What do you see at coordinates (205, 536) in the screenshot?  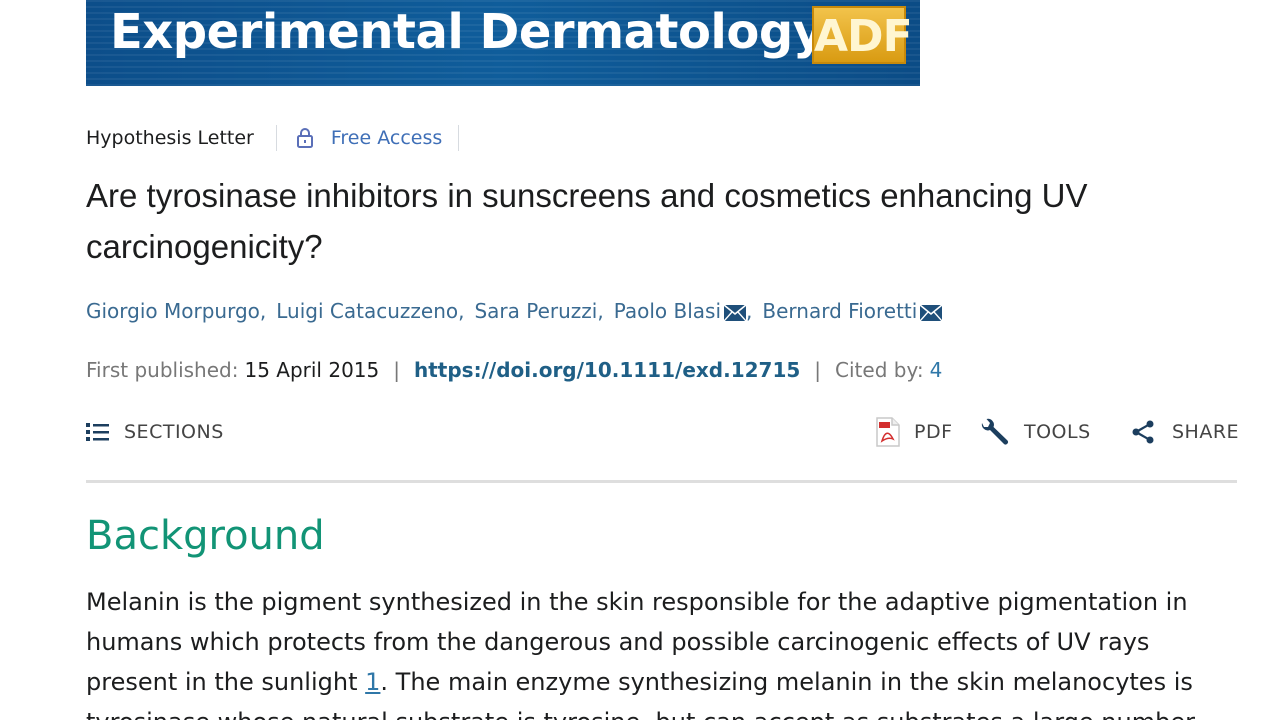 I see `section-heading: Background` at bounding box center [205, 536].